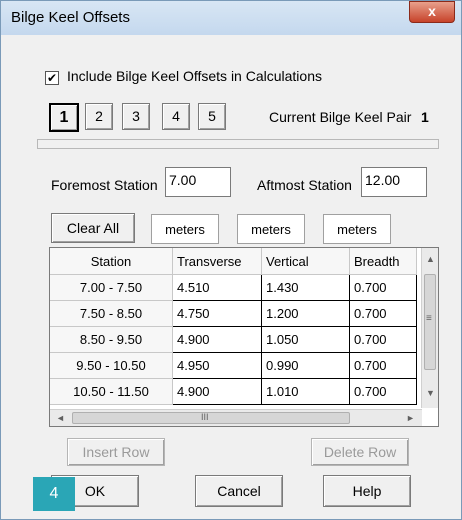 Image resolution: width=462 pixels, height=520 pixels. I want to click on title-bar: Bilge Keel Offsets x, so click(231, 18).